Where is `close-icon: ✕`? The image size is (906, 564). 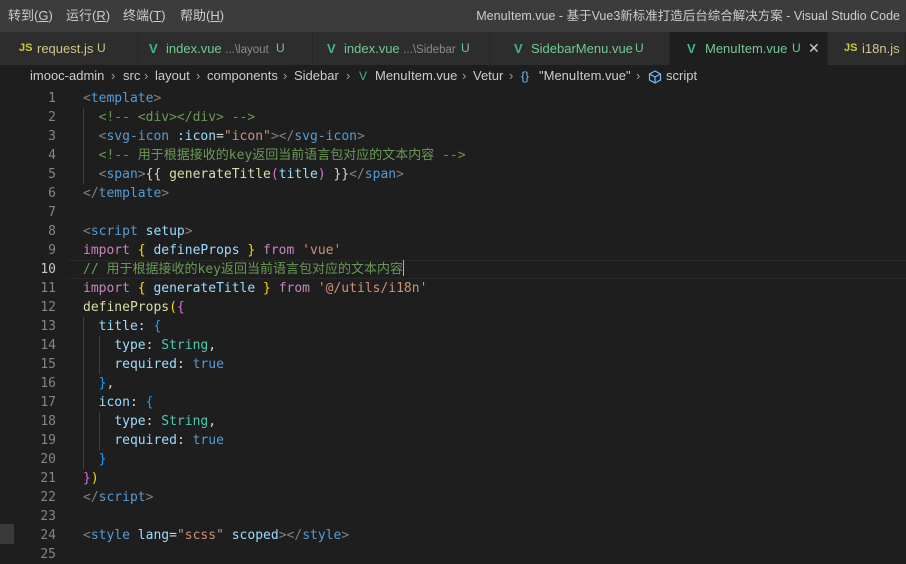 close-icon: ✕ is located at coordinates (814, 48).